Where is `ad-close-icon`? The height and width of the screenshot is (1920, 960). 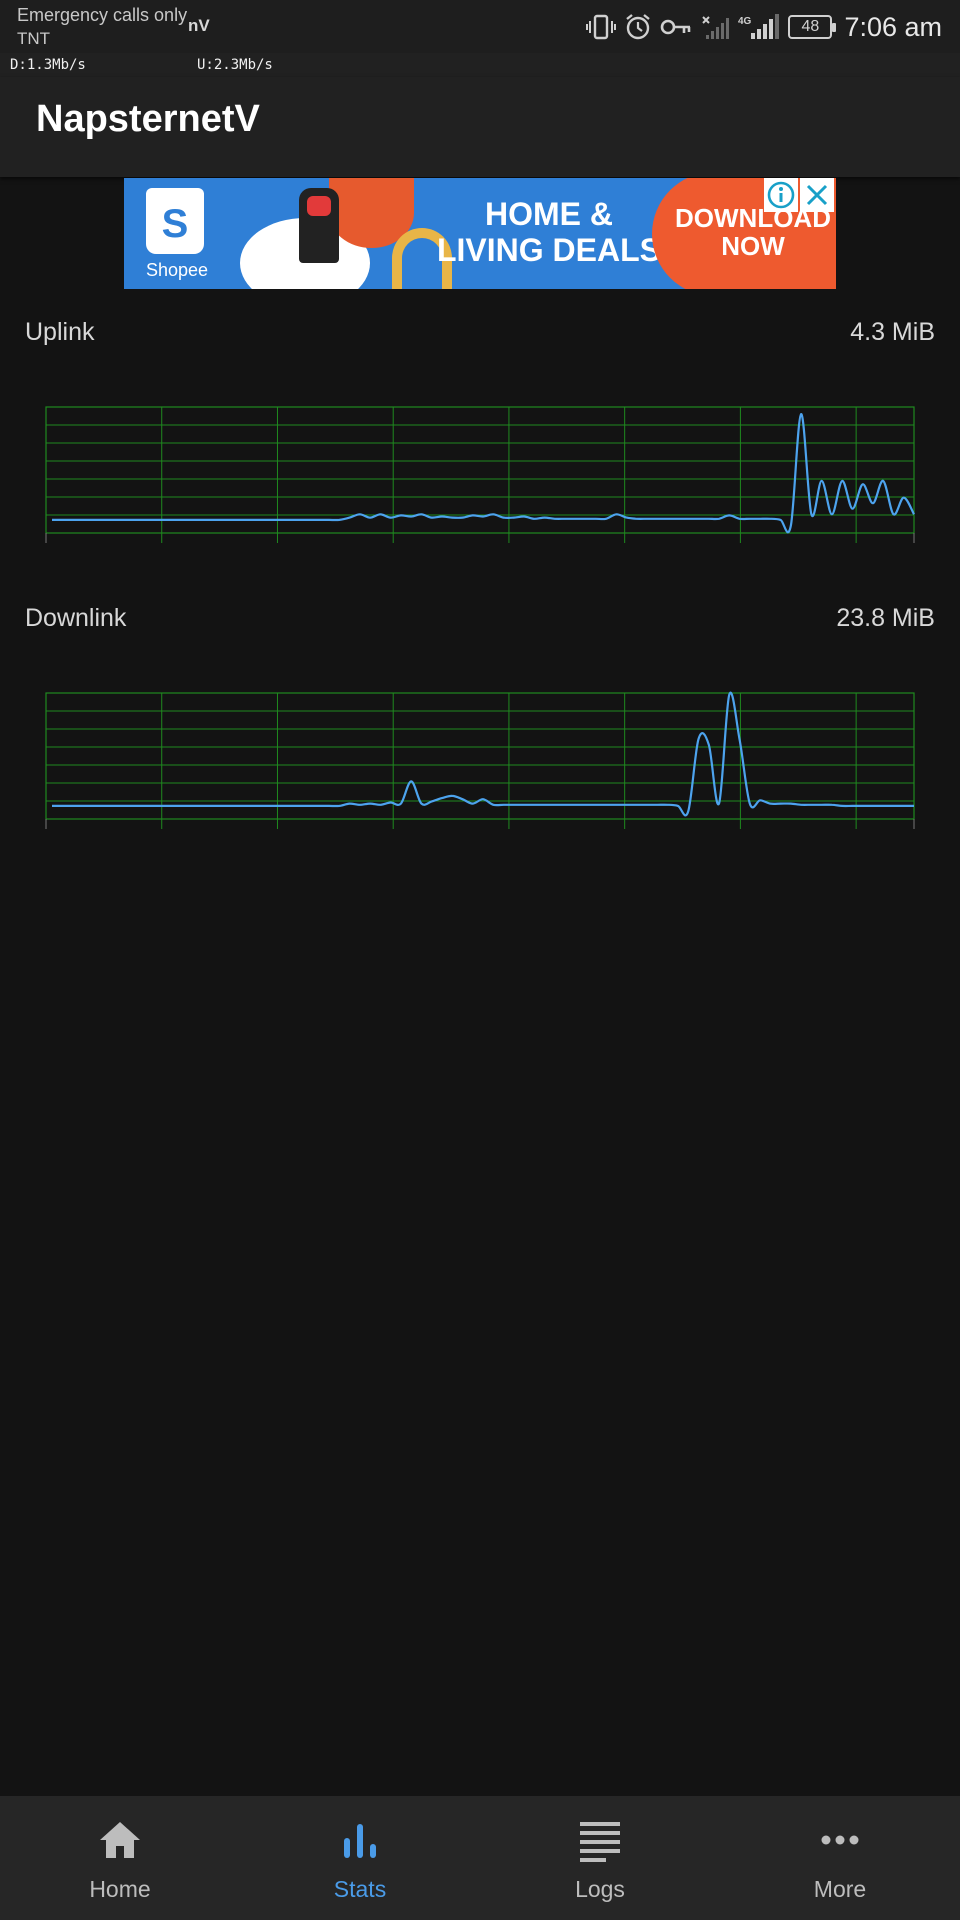 ad-close-icon is located at coordinates (817, 195).